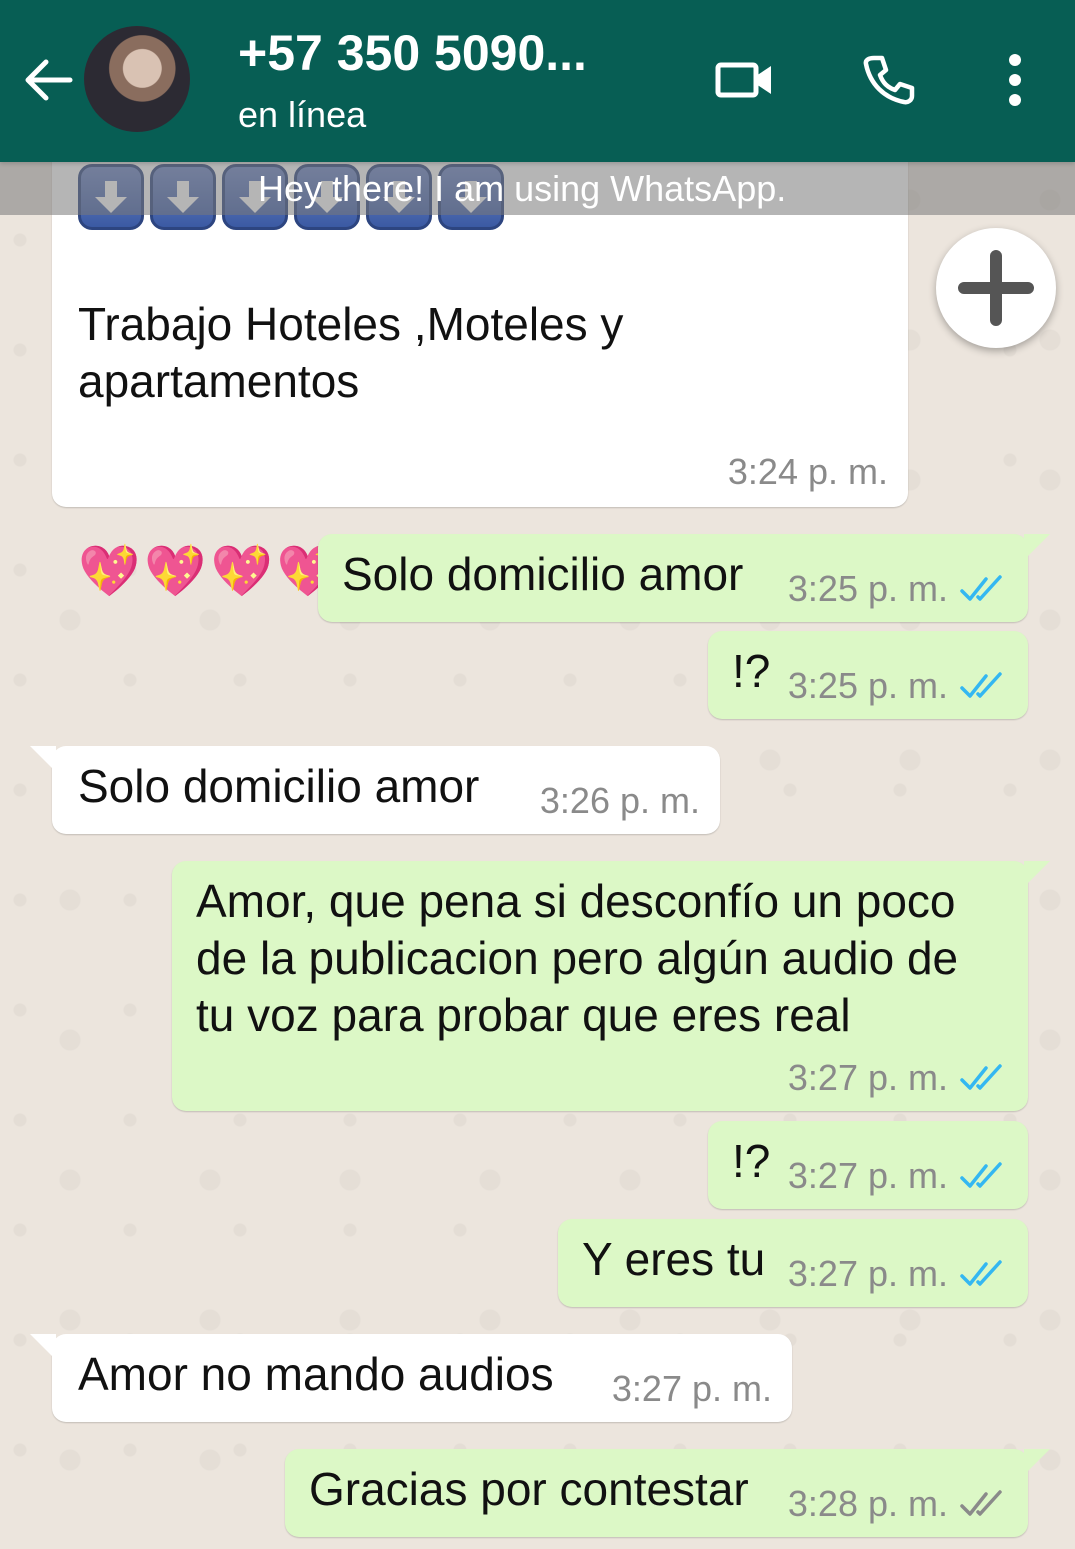  What do you see at coordinates (745, 80) in the screenshot?
I see `video-call-icon` at bounding box center [745, 80].